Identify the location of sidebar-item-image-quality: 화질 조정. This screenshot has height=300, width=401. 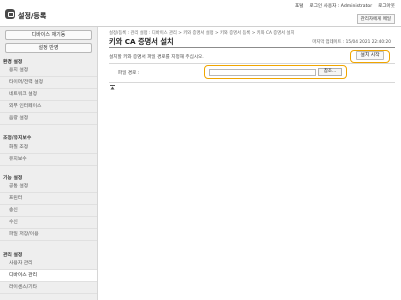
(48, 148).